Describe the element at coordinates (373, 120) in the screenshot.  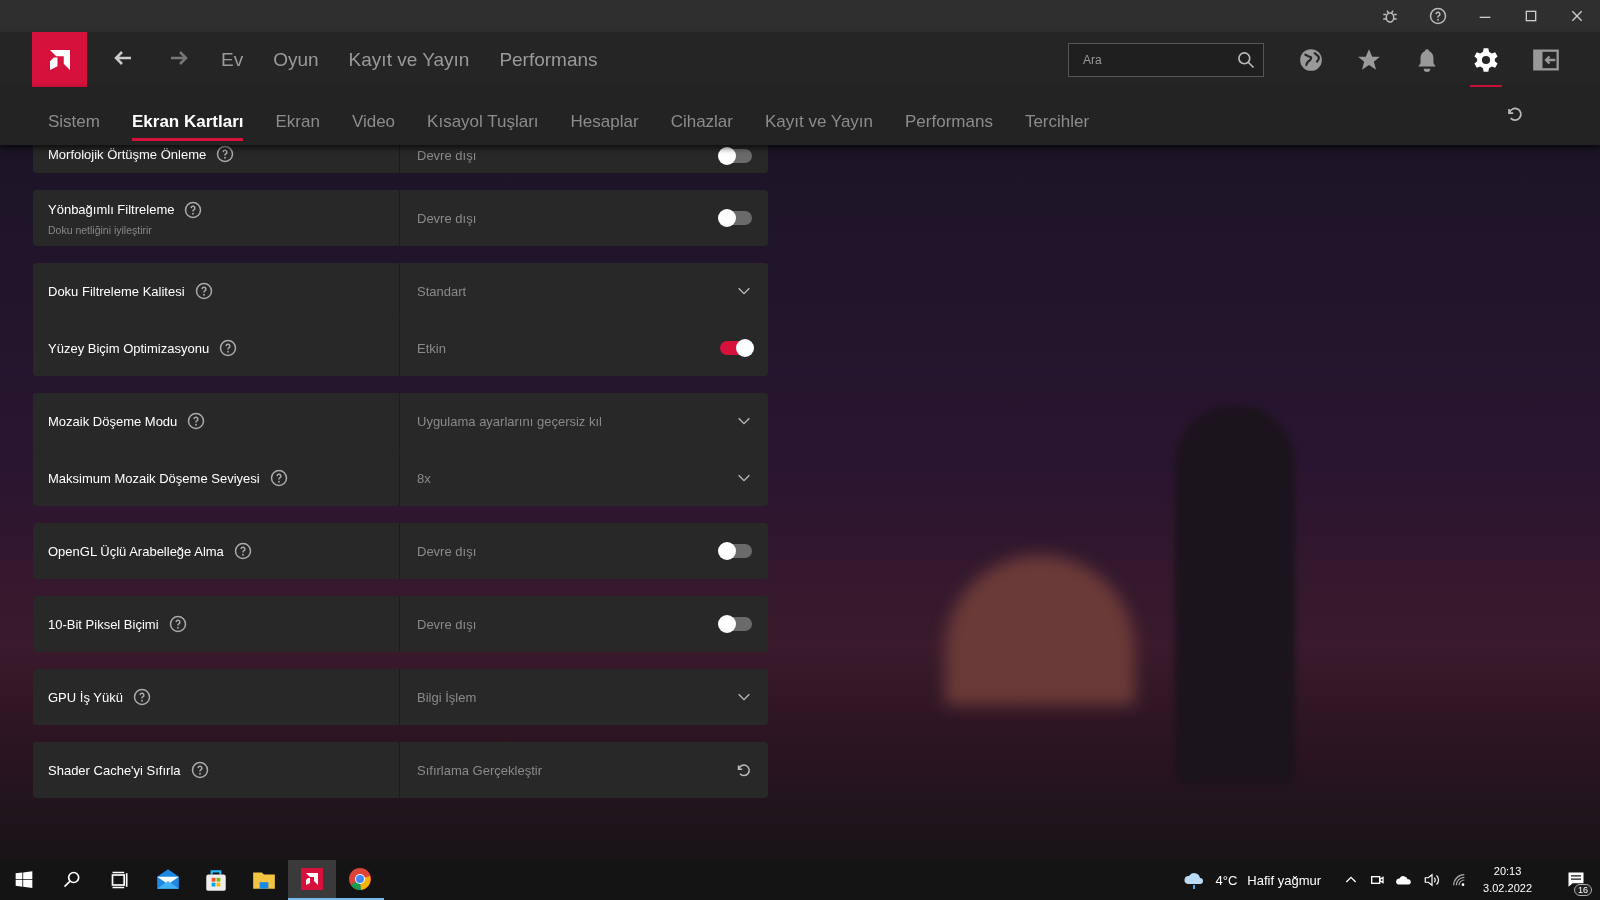
I see `settings-tab: Video` at that location.